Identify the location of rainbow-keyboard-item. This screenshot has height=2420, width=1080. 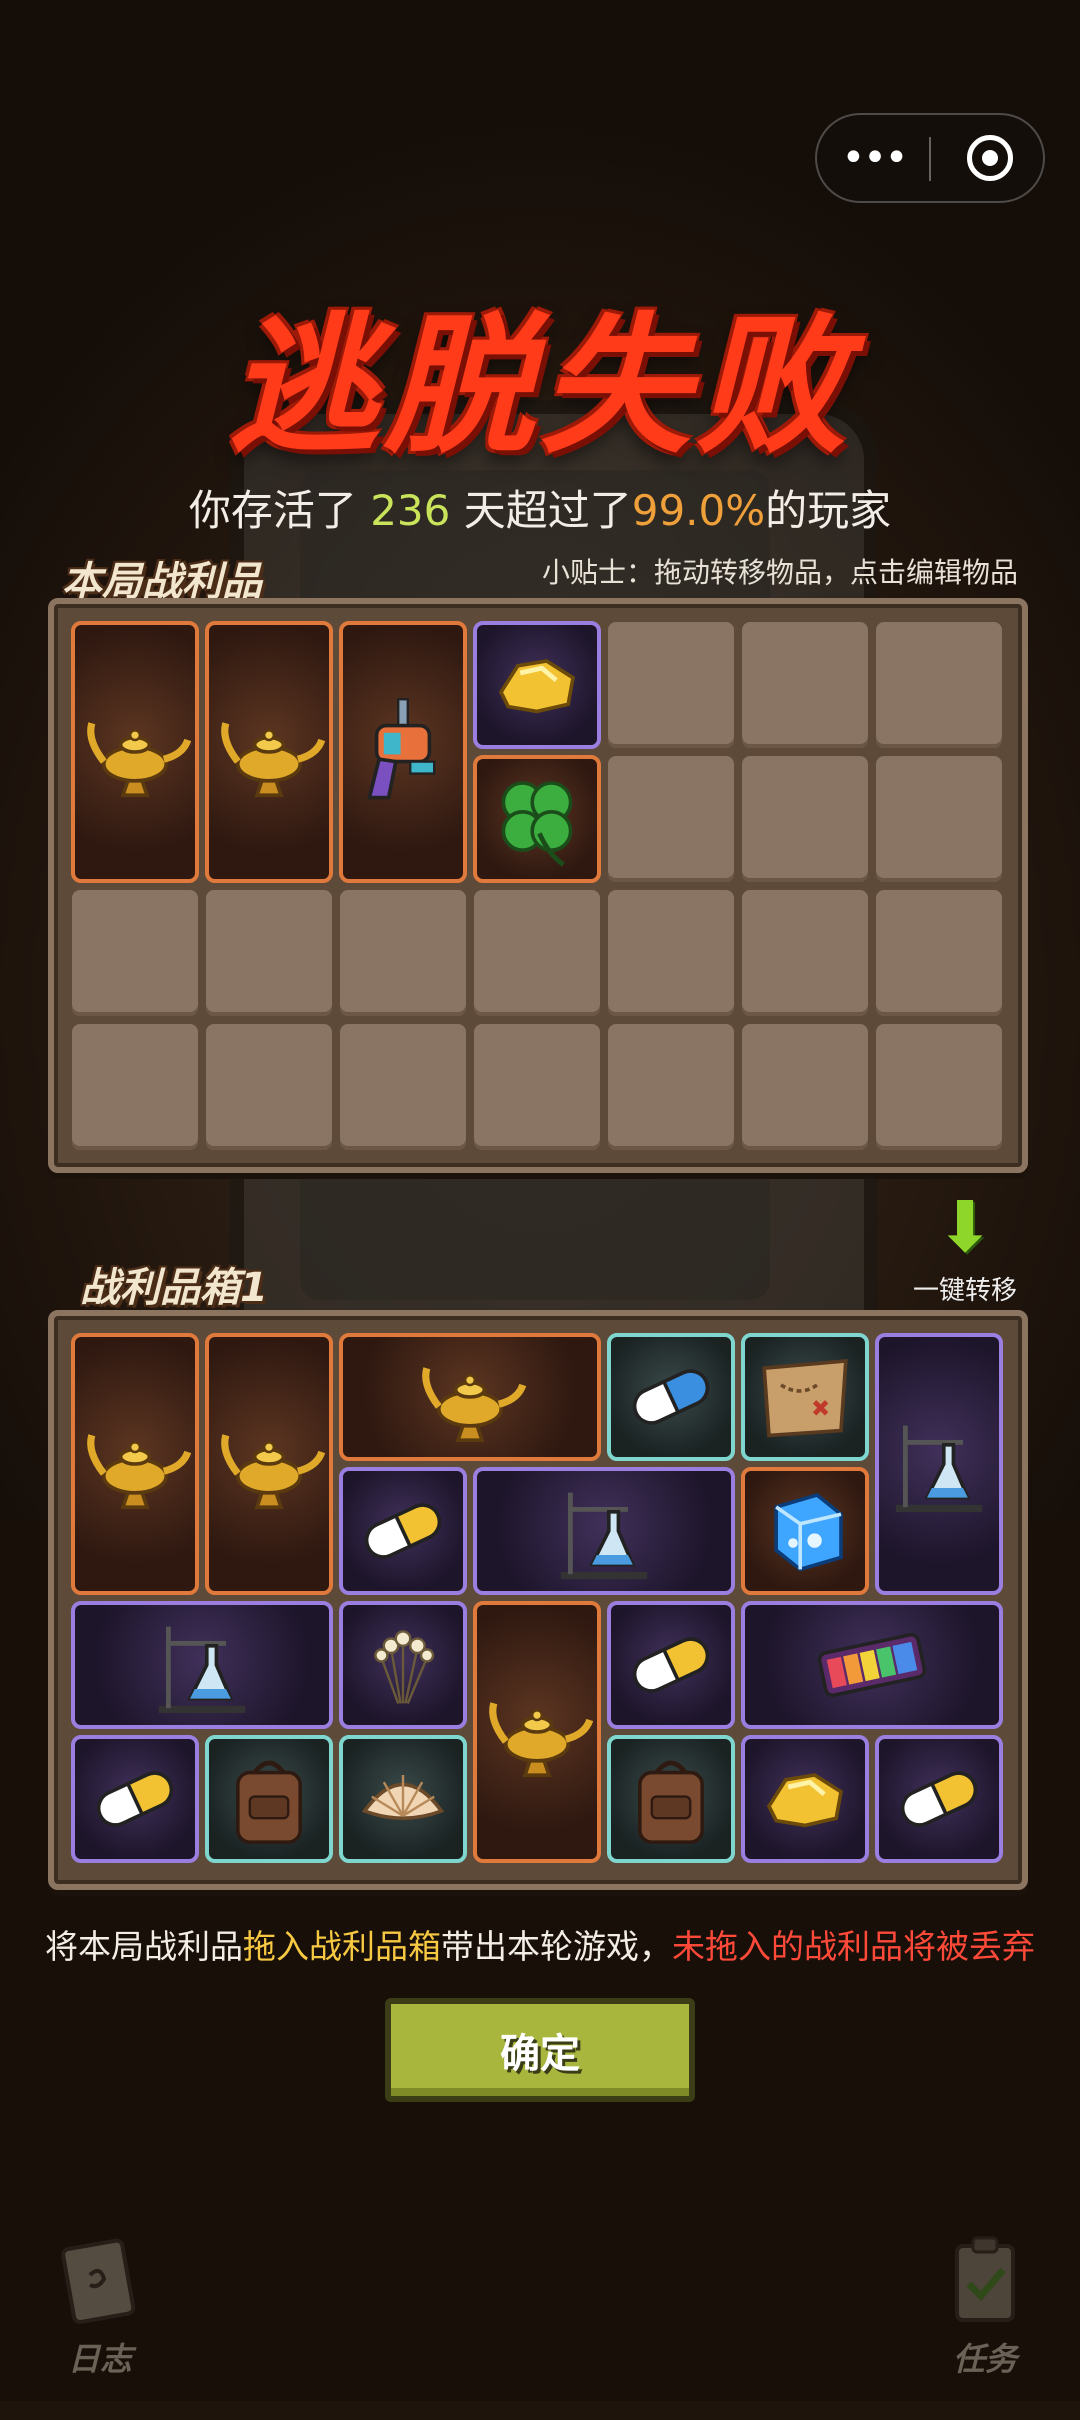
(872, 1665).